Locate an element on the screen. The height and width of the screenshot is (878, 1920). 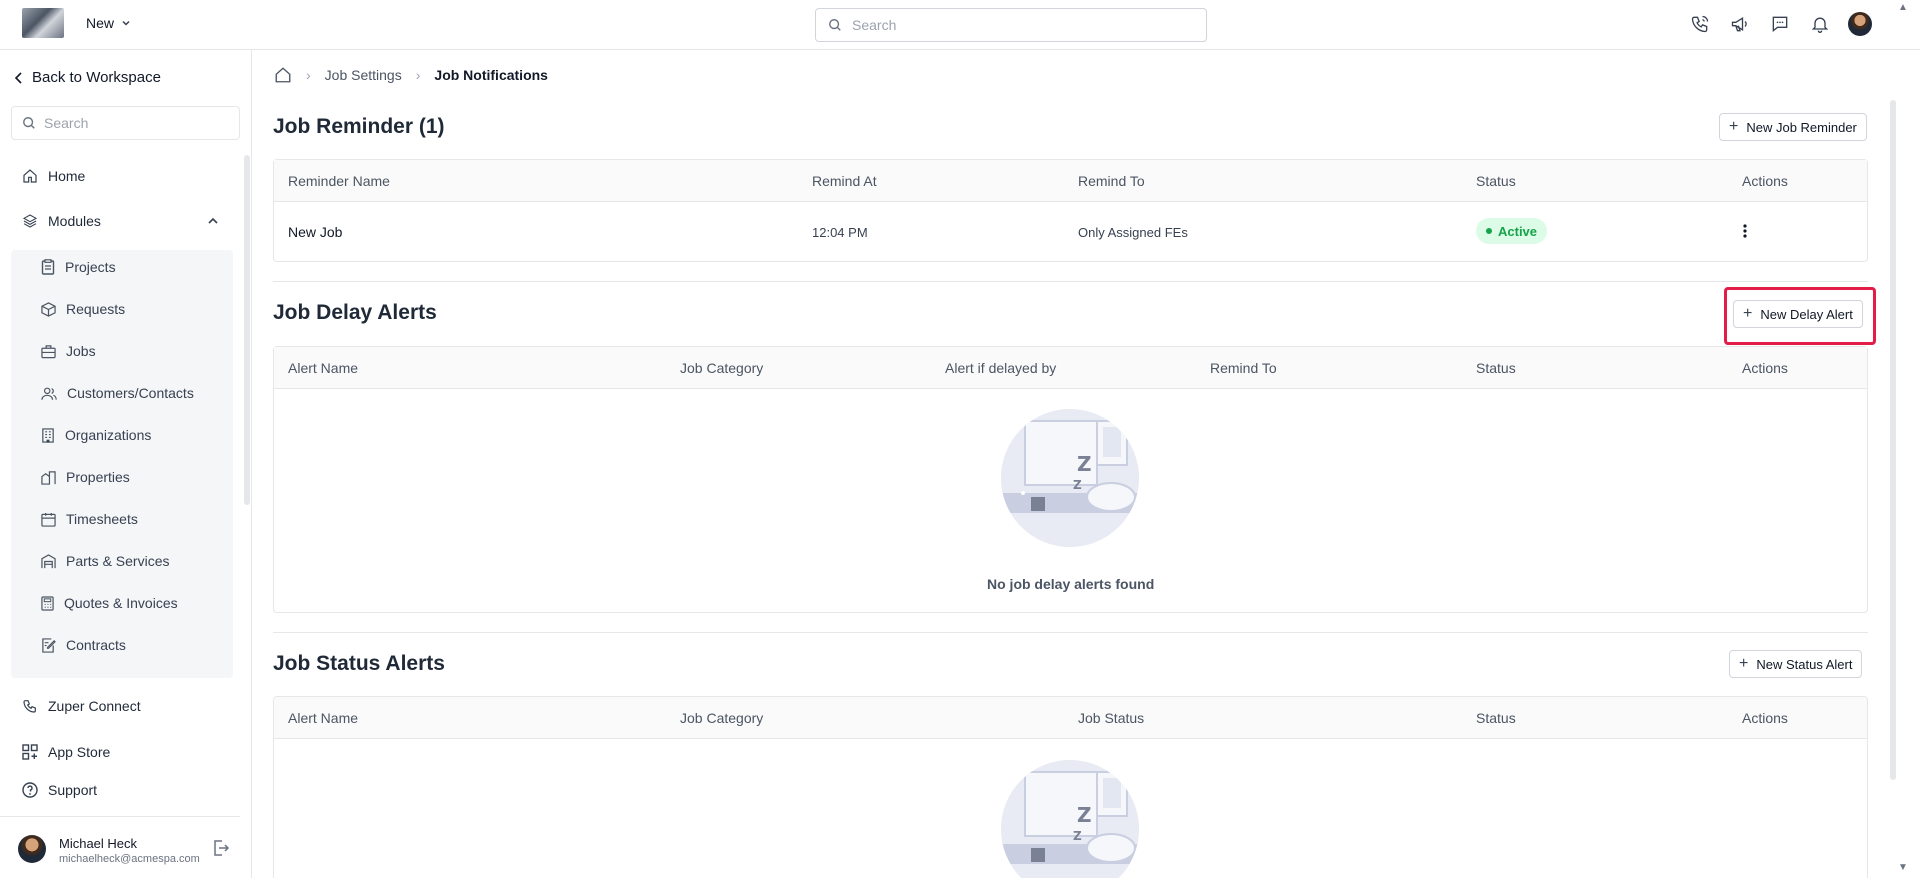
sidebar-item-organizations: Organizations is located at coordinates (96, 435).